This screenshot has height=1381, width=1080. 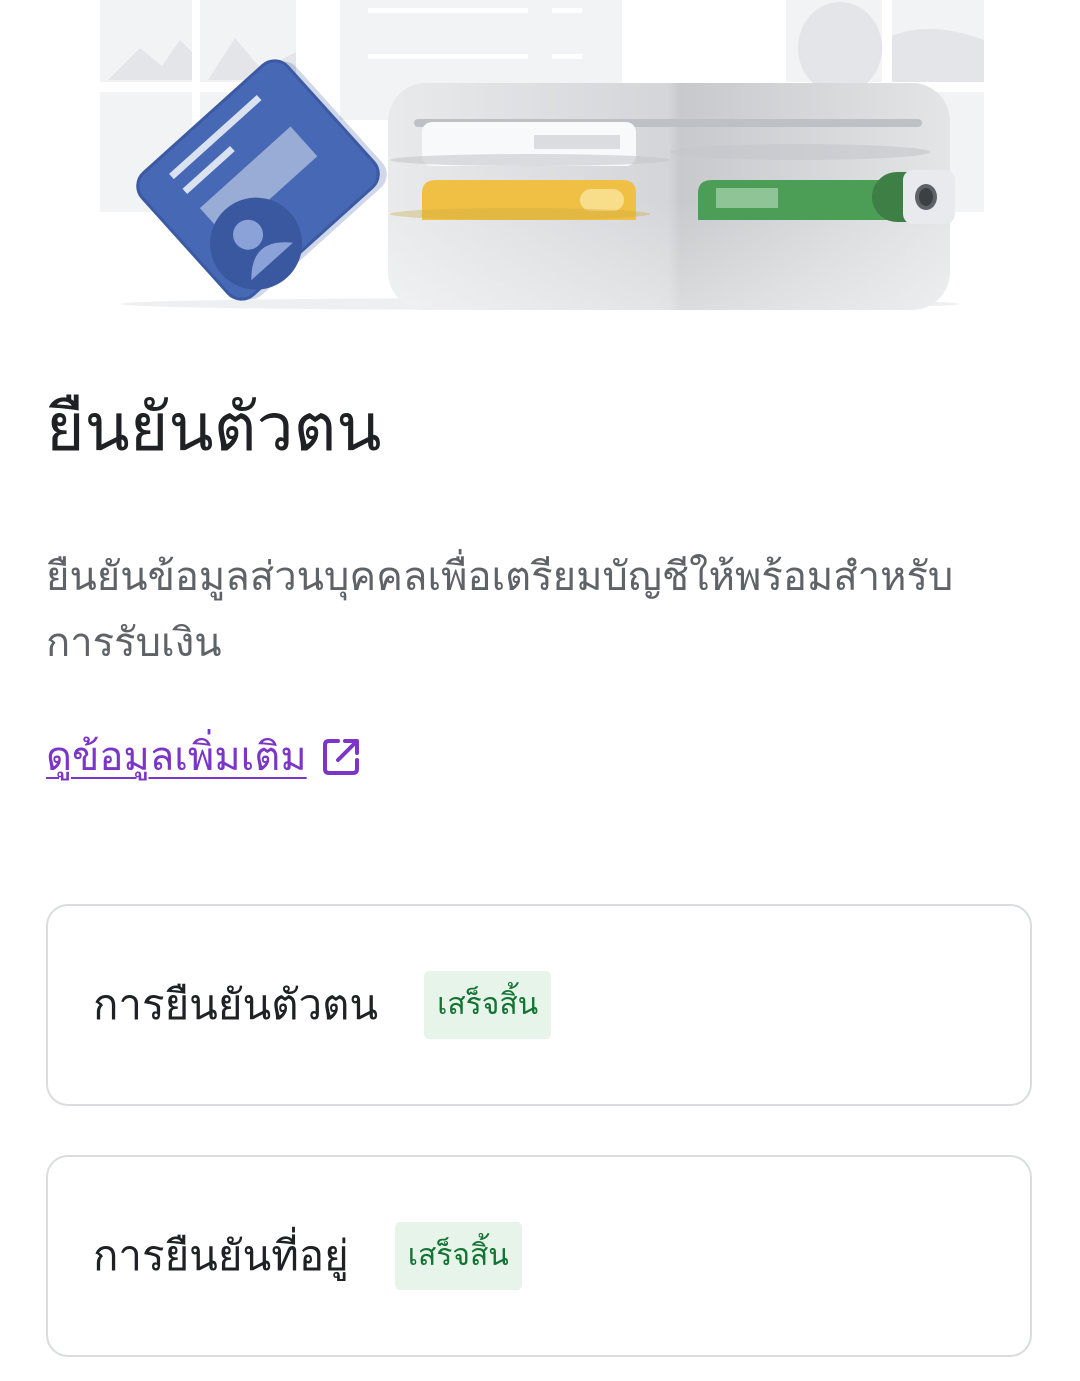 What do you see at coordinates (340, 757) in the screenshot?
I see `open-in-new-icon` at bounding box center [340, 757].